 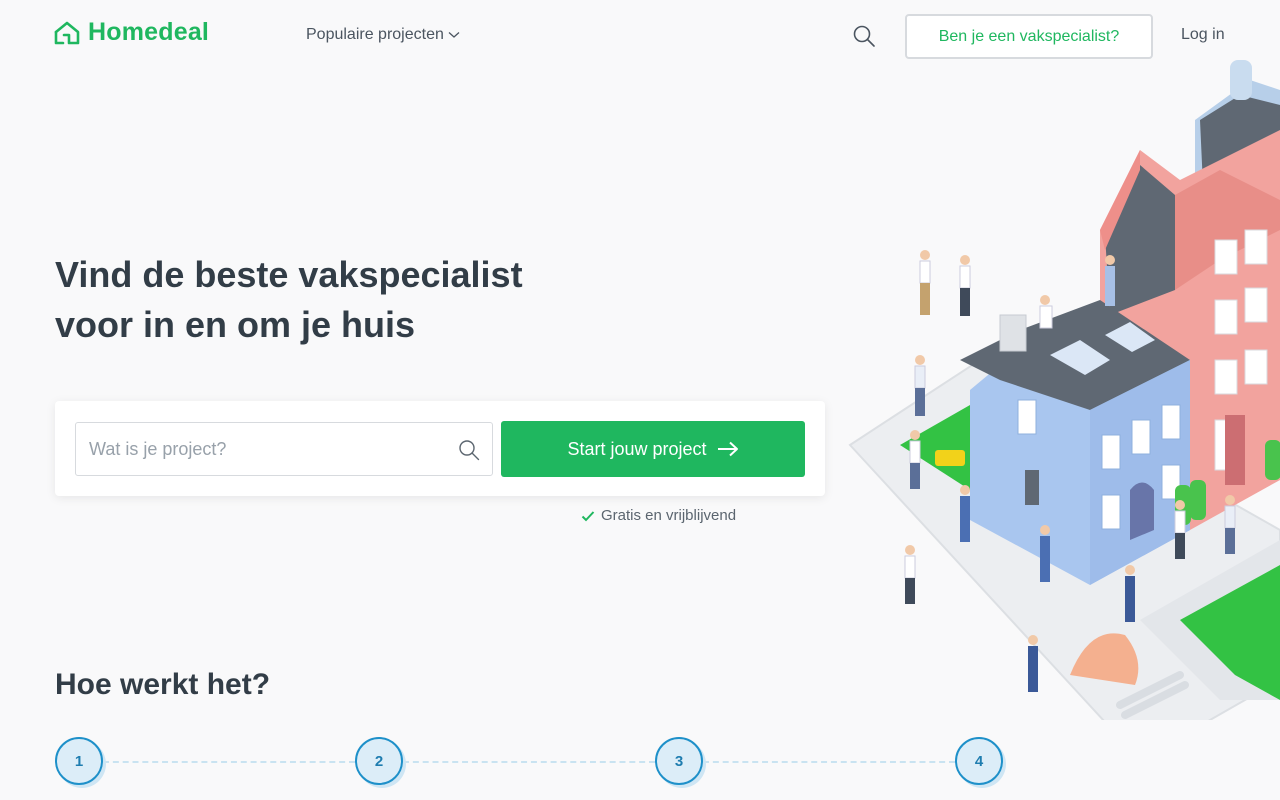 What do you see at coordinates (289, 274) in the screenshot?
I see `hero-title-line-1: Vind de beste vakspecialist` at bounding box center [289, 274].